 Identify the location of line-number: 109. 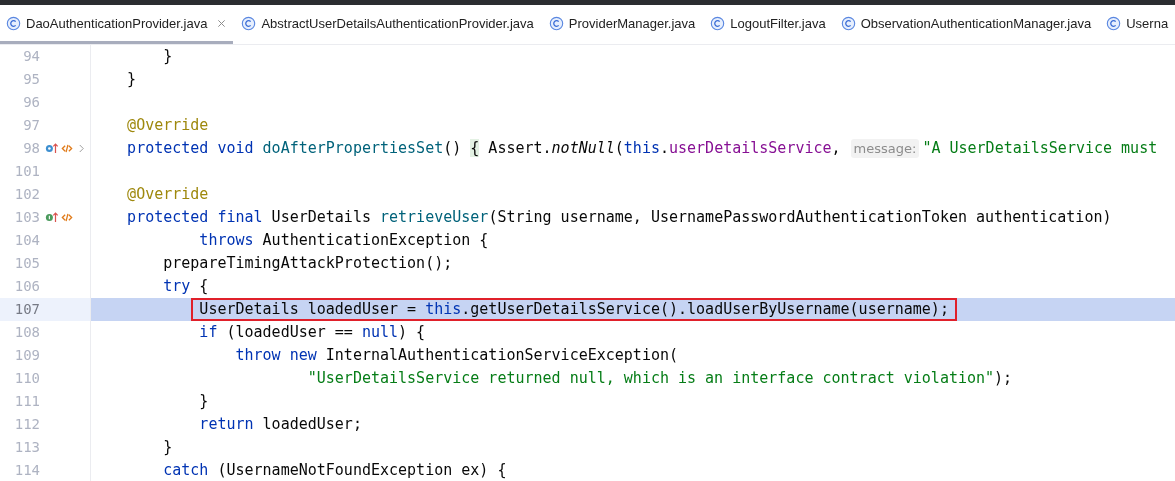
(26, 355).